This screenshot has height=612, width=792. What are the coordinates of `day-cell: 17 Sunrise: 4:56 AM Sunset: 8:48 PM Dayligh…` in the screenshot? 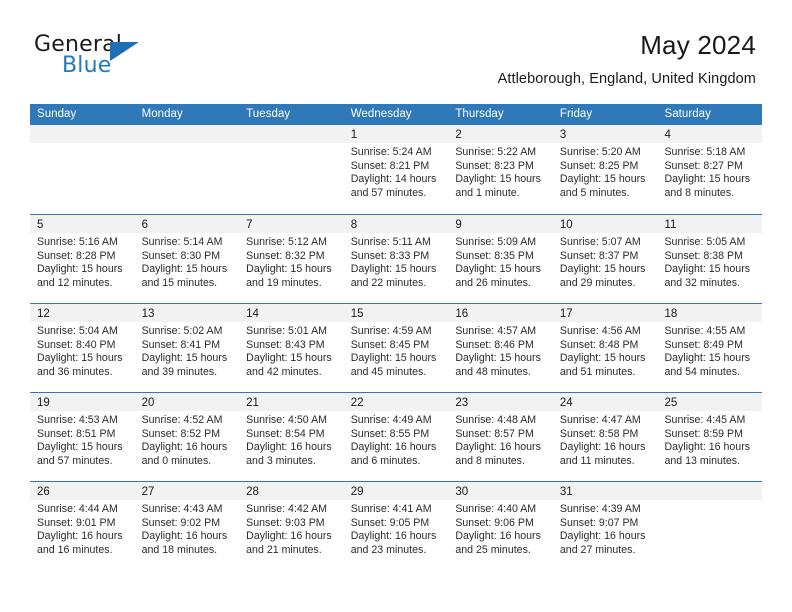 It's located at (605, 348).